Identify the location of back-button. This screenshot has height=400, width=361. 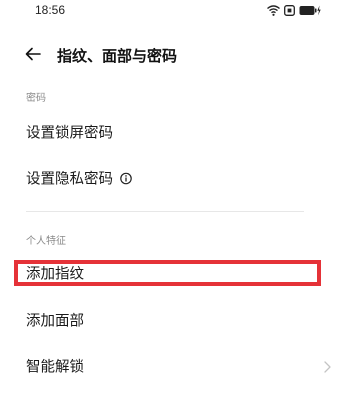
(33, 55).